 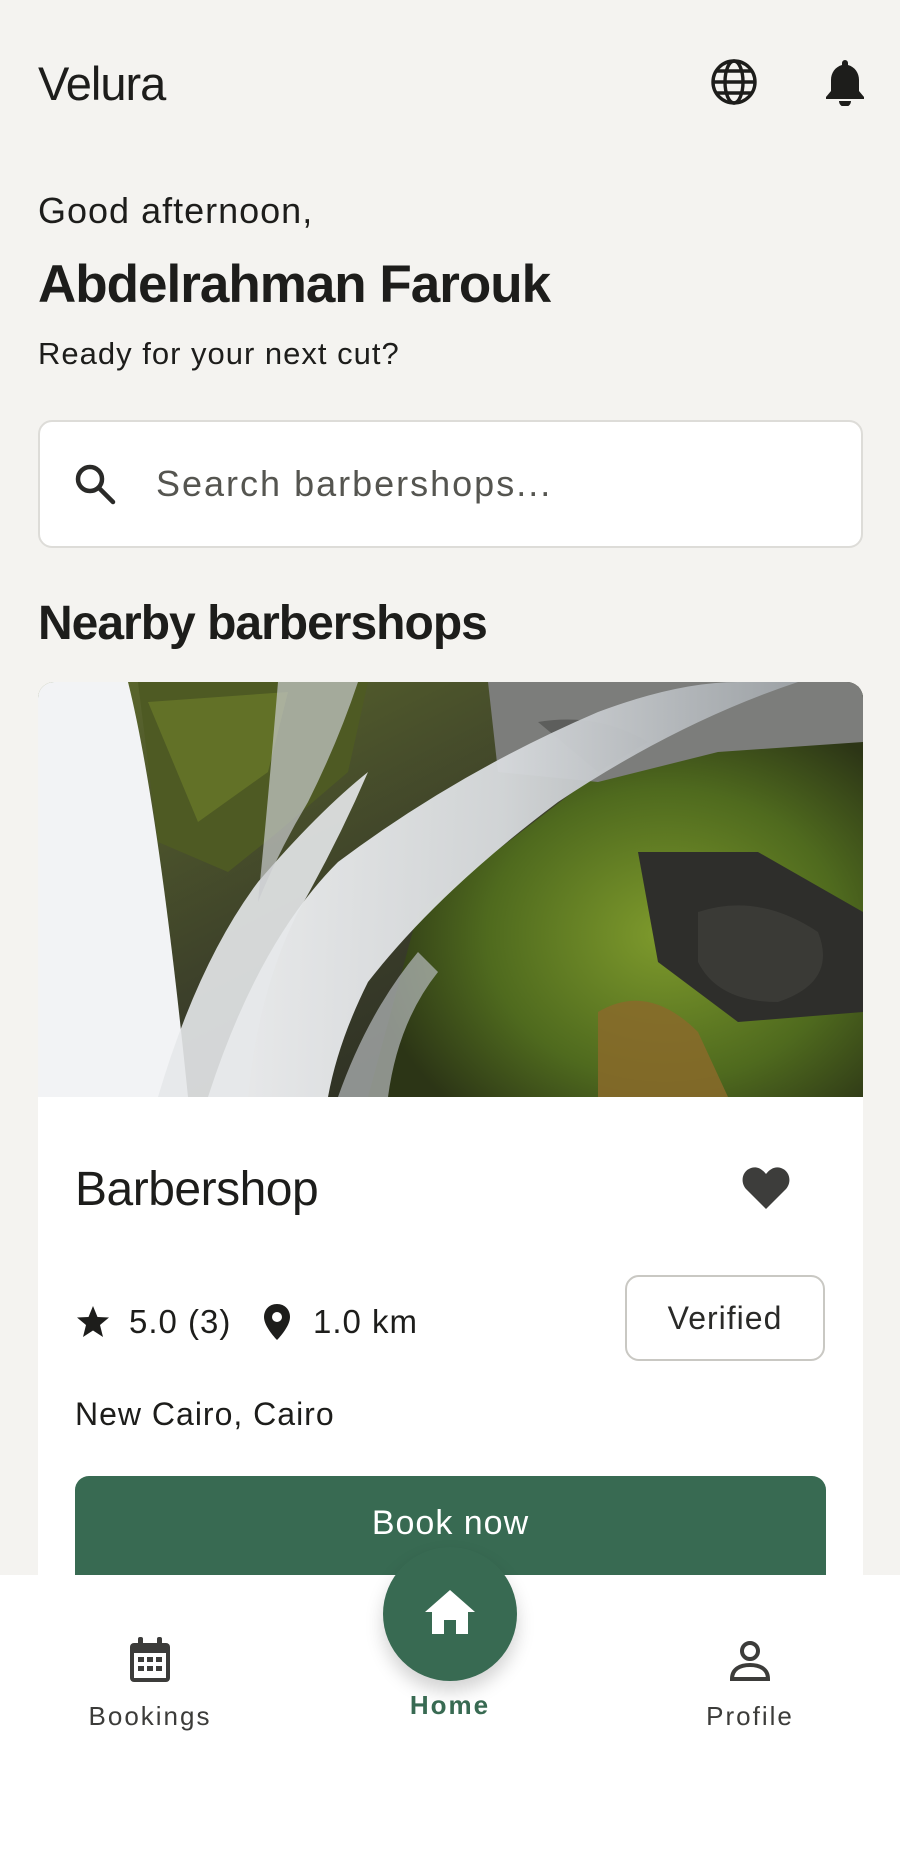 I want to click on location-pin-icon, so click(x=280, y=1322).